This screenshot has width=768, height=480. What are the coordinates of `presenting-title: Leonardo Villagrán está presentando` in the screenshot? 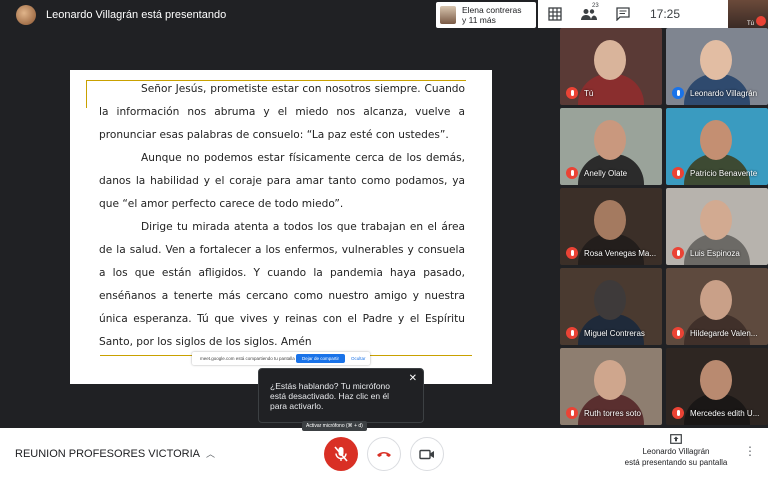 It's located at (136, 15).